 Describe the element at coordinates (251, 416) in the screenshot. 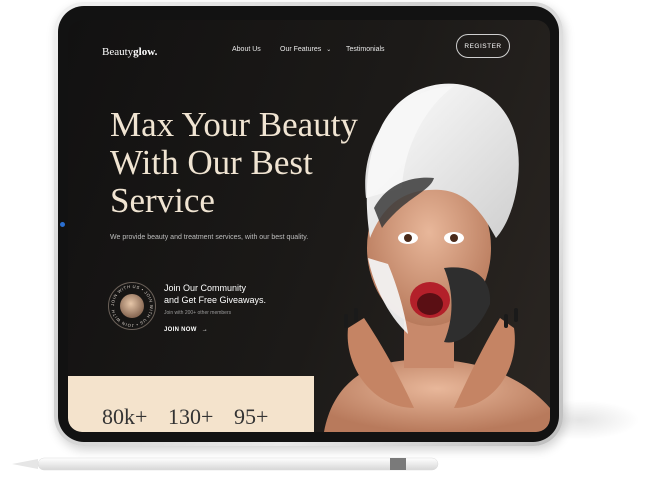

I see `stat-value: 95+` at that location.